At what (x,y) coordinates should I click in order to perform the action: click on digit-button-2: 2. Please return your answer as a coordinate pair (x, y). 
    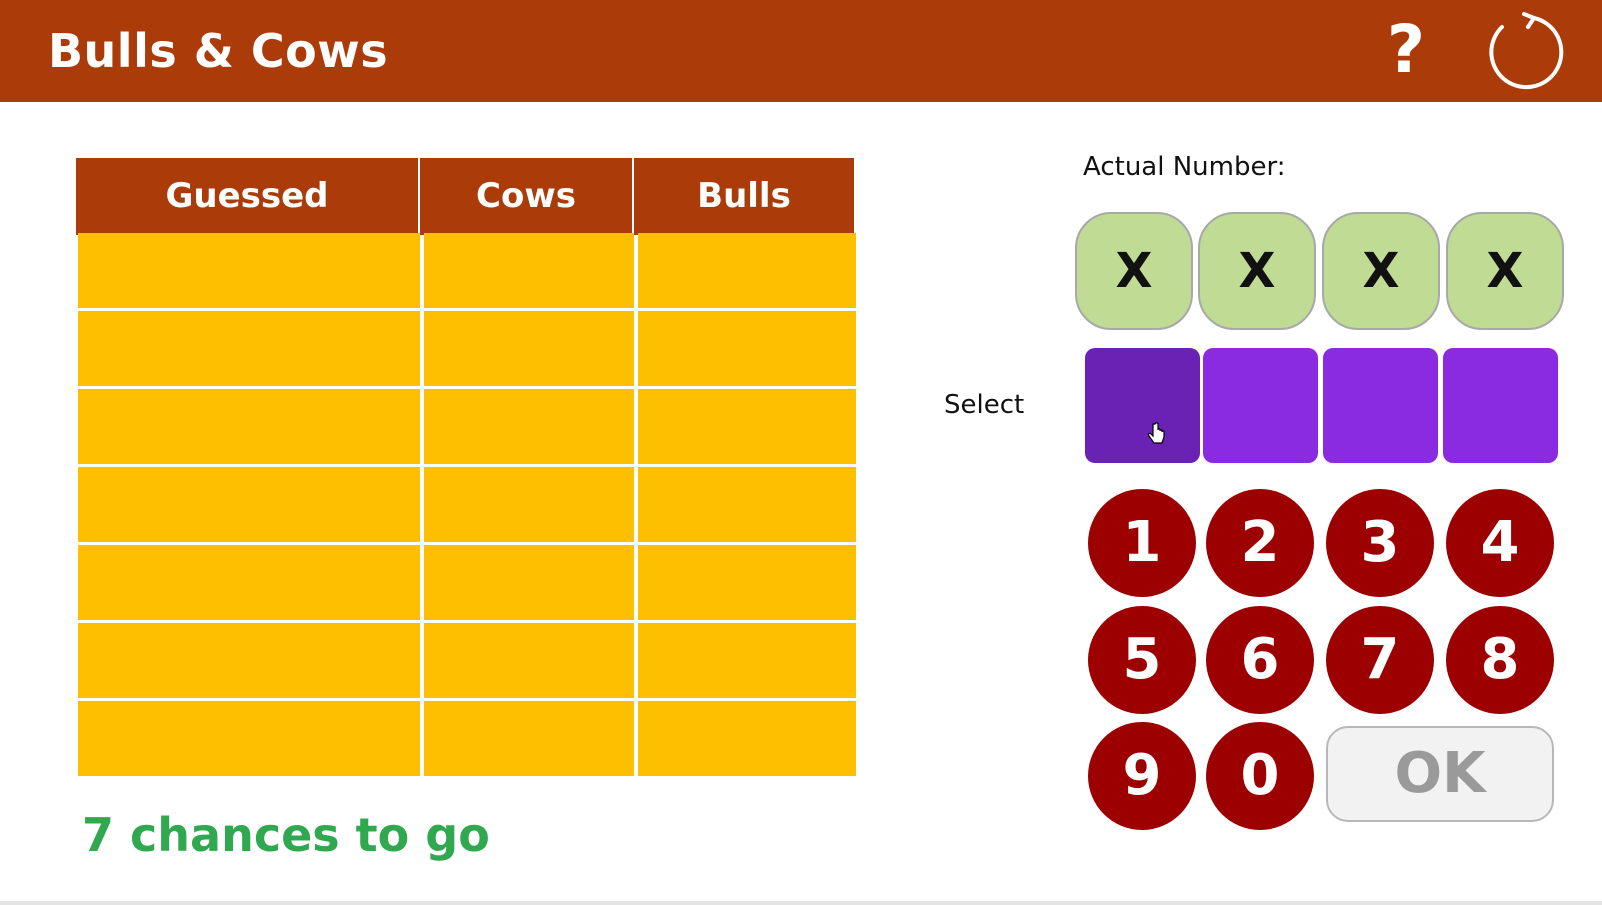
    Looking at the image, I should click on (1260, 543).